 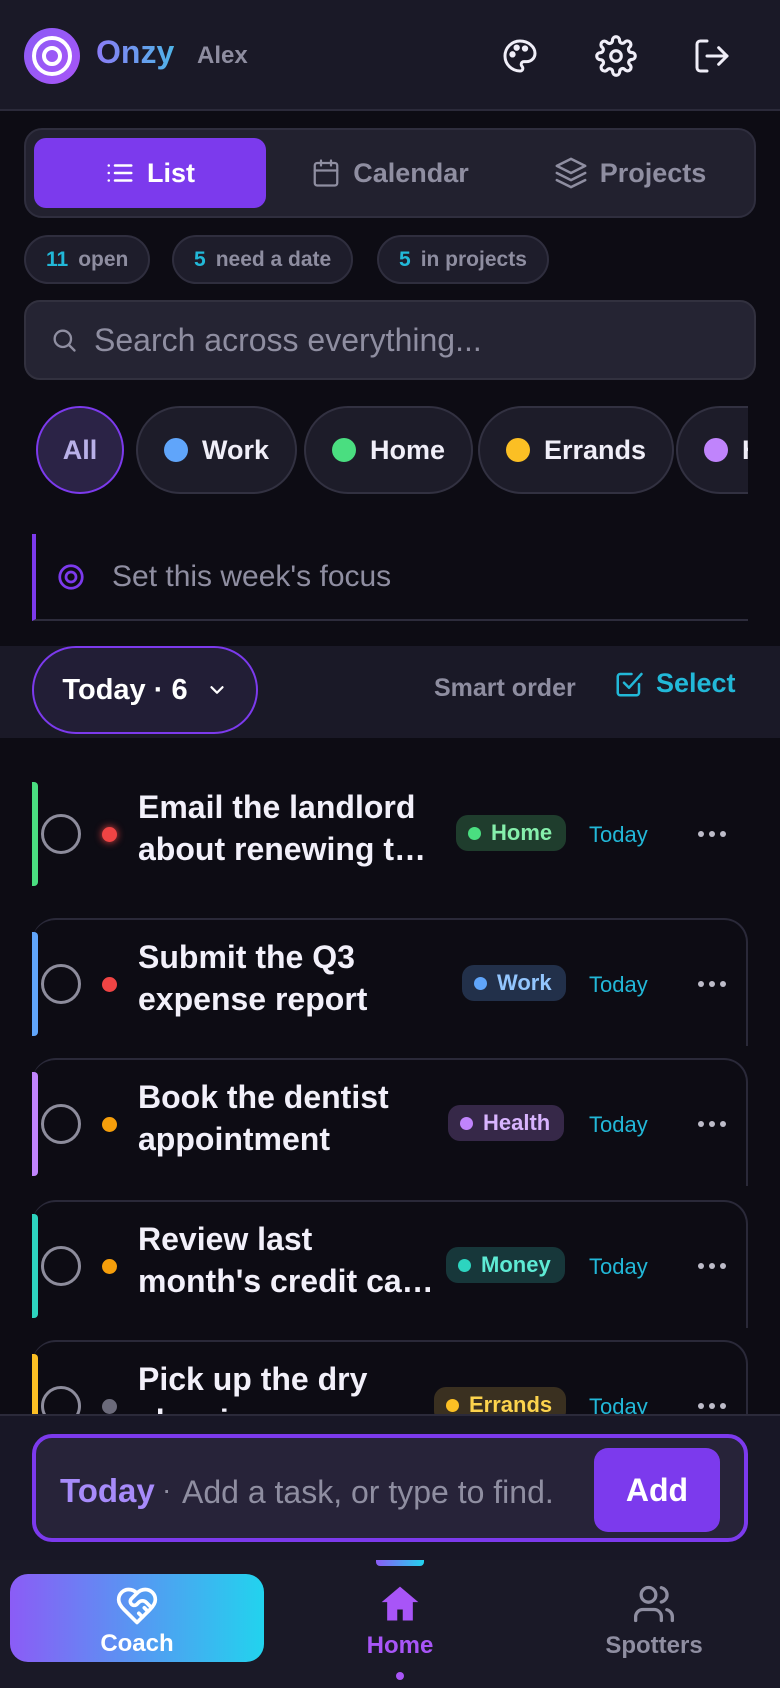 I want to click on nav-coach-label: Coach, so click(x=137, y=1643).